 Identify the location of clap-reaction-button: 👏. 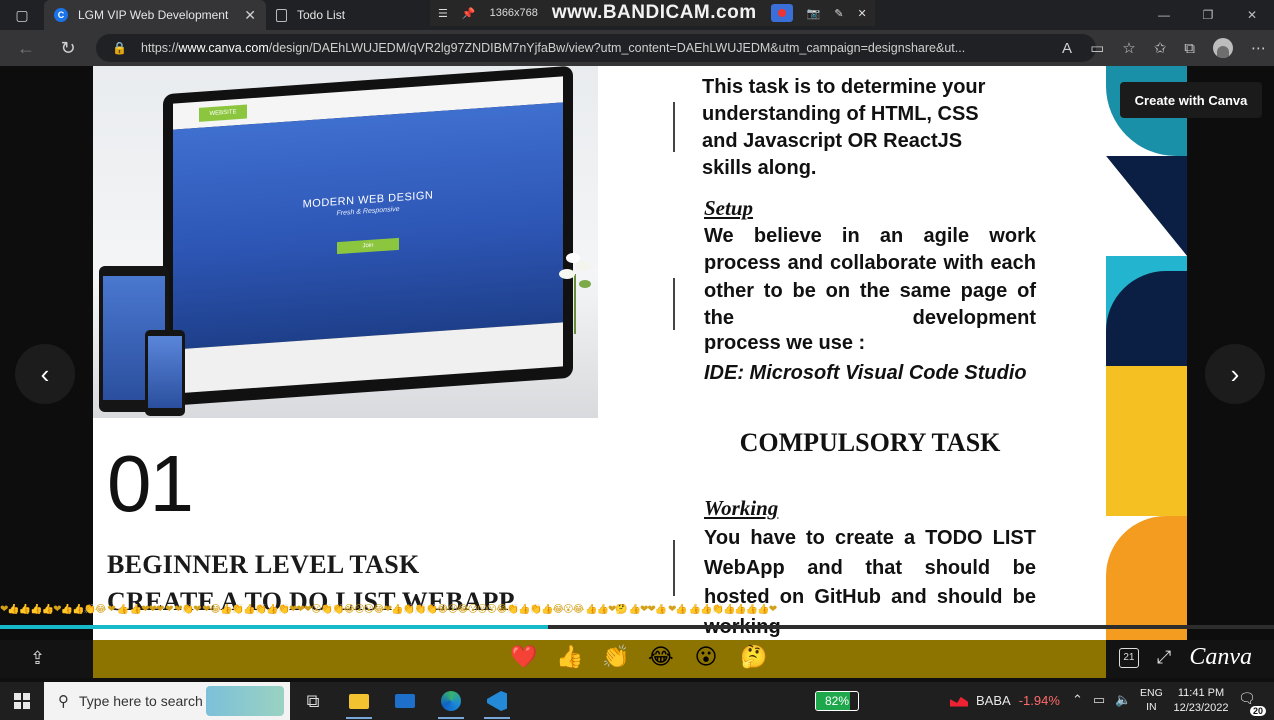
(615, 657).